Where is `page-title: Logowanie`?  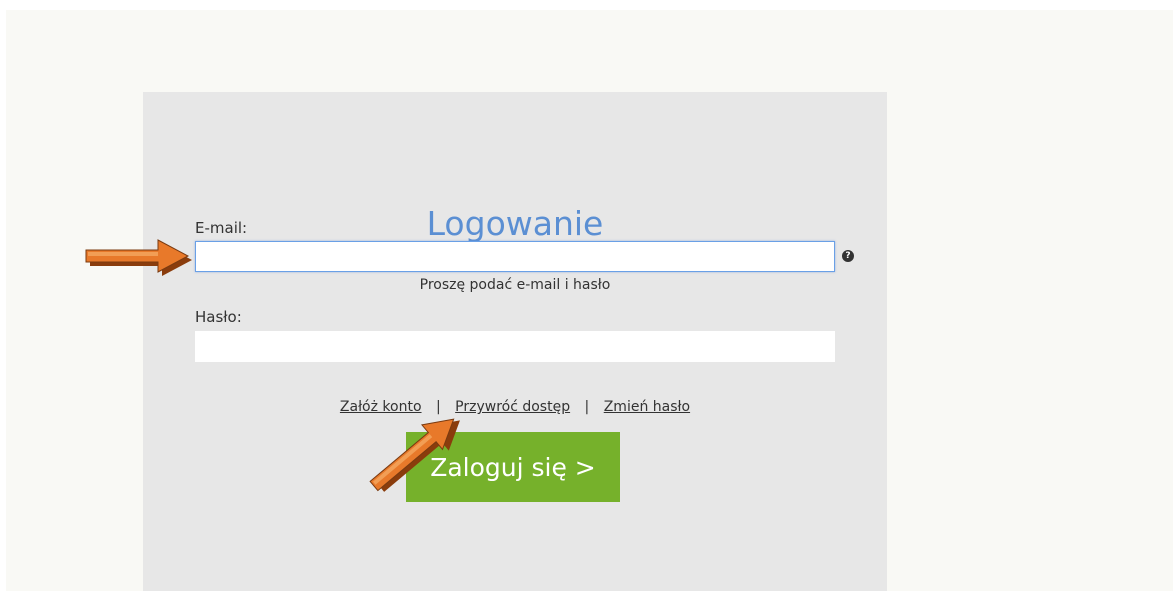 page-title: Logowanie is located at coordinates (515, 223).